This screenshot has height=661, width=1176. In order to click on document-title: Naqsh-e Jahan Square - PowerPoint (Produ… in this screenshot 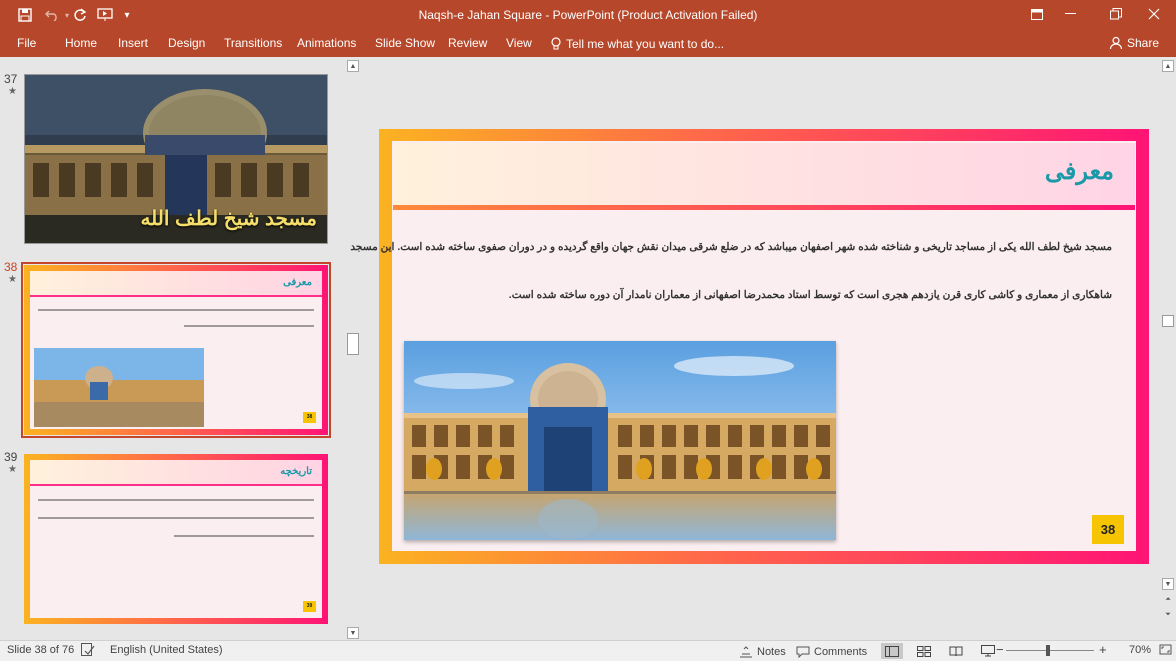, I will do `click(588, 15)`.